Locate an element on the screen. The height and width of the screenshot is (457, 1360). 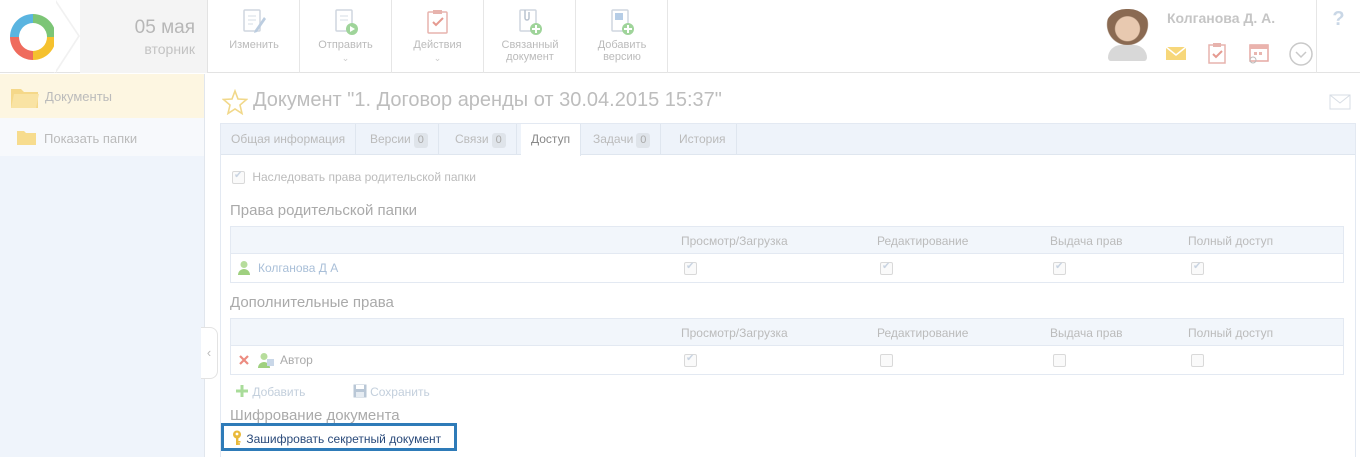
tab-versions: Версии 0 is located at coordinates (399, 139).